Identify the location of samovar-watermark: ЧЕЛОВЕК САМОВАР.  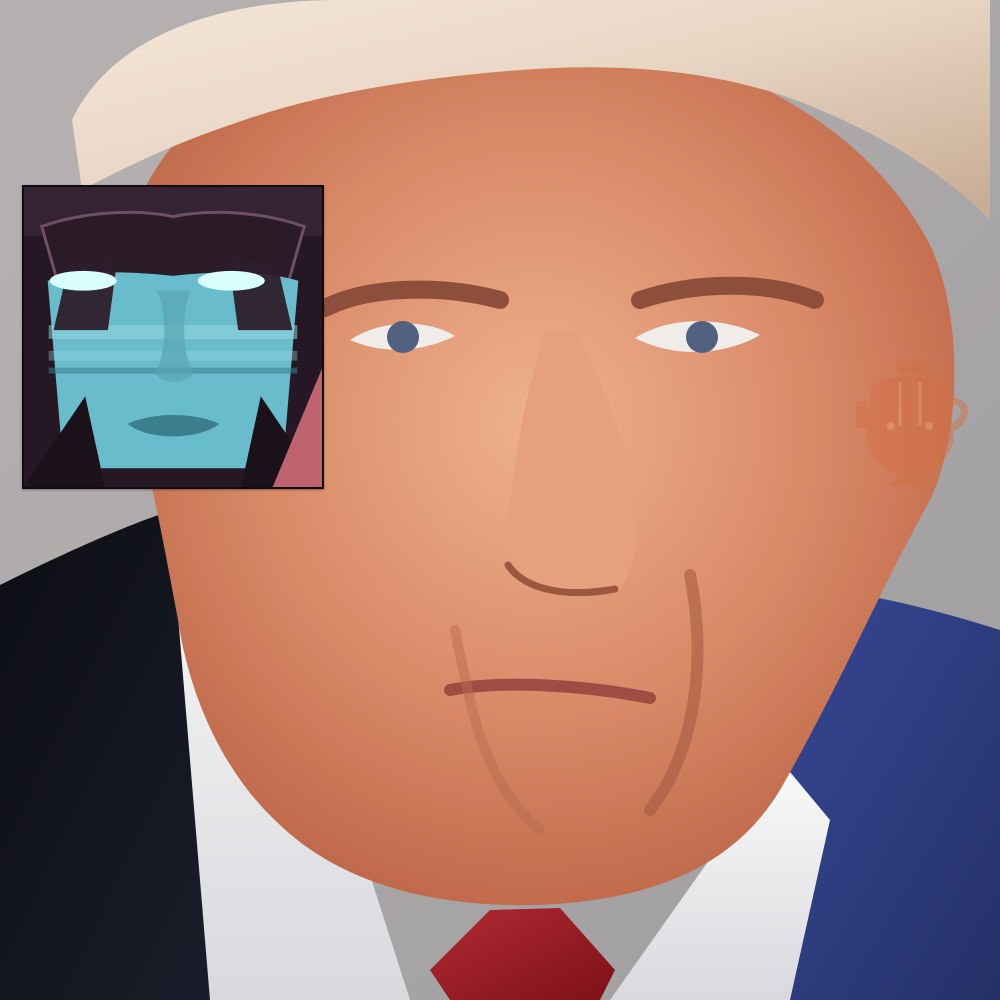
(910, 417).